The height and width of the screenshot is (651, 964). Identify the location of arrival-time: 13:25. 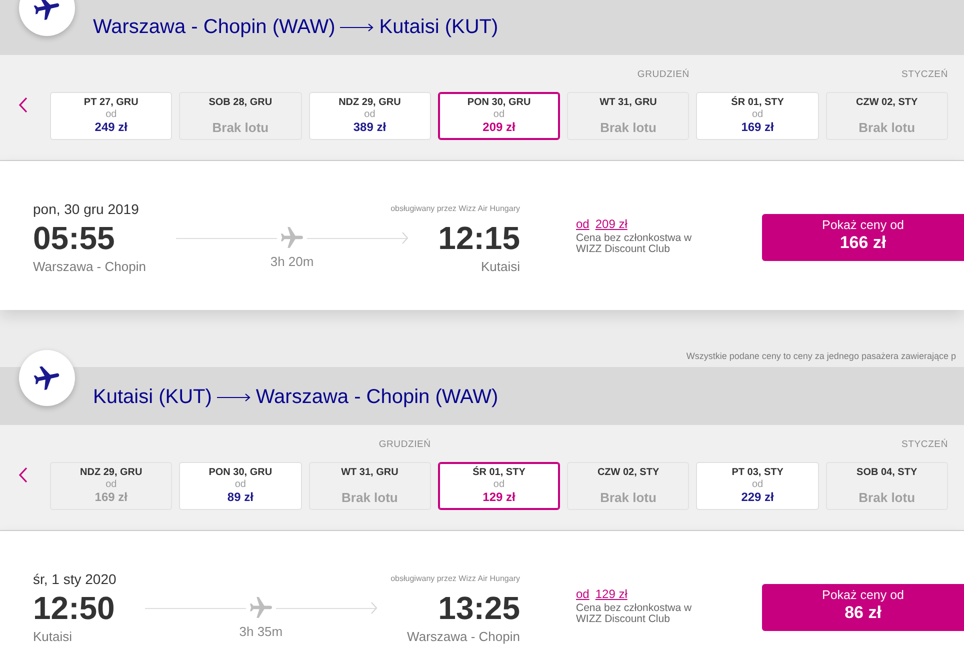
(479, 608).